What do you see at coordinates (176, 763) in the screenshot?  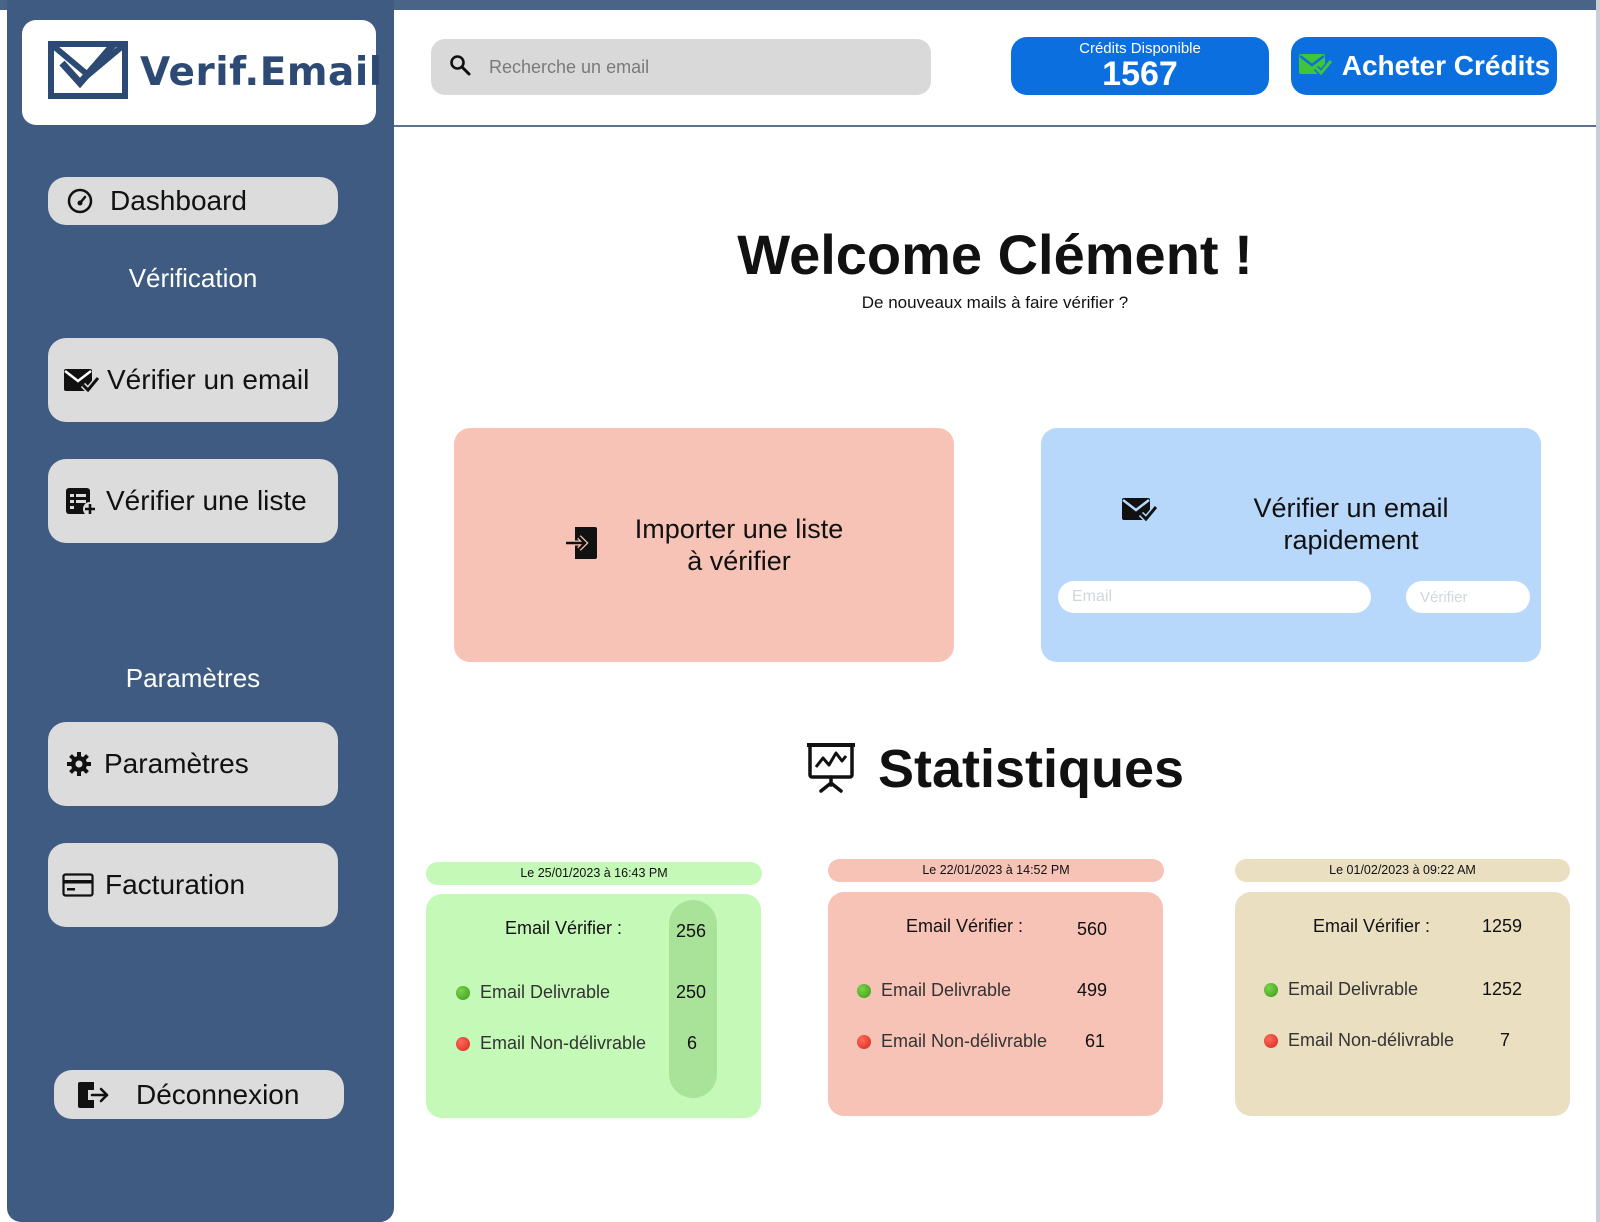 I see `sidebar-item-label: Paramètres` at bounding box center [176, 763].